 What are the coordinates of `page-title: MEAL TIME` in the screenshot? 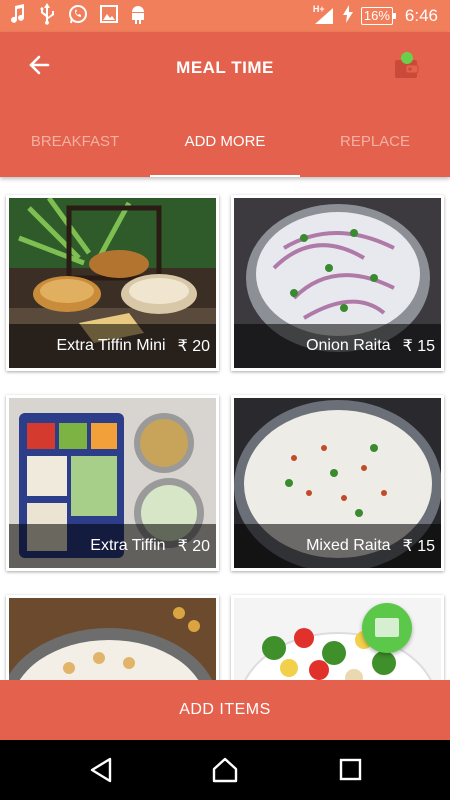 It's located at (225, 67).